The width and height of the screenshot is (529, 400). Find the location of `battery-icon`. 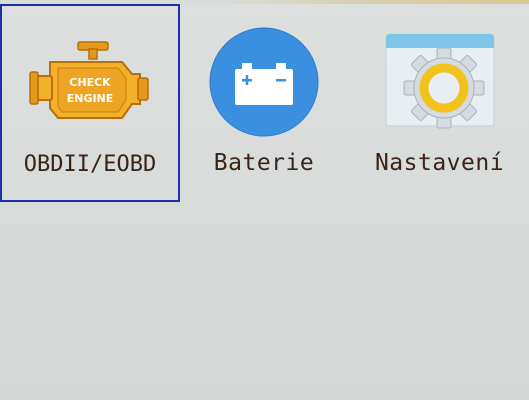

battery-icon is located at coordinates (264, 82).